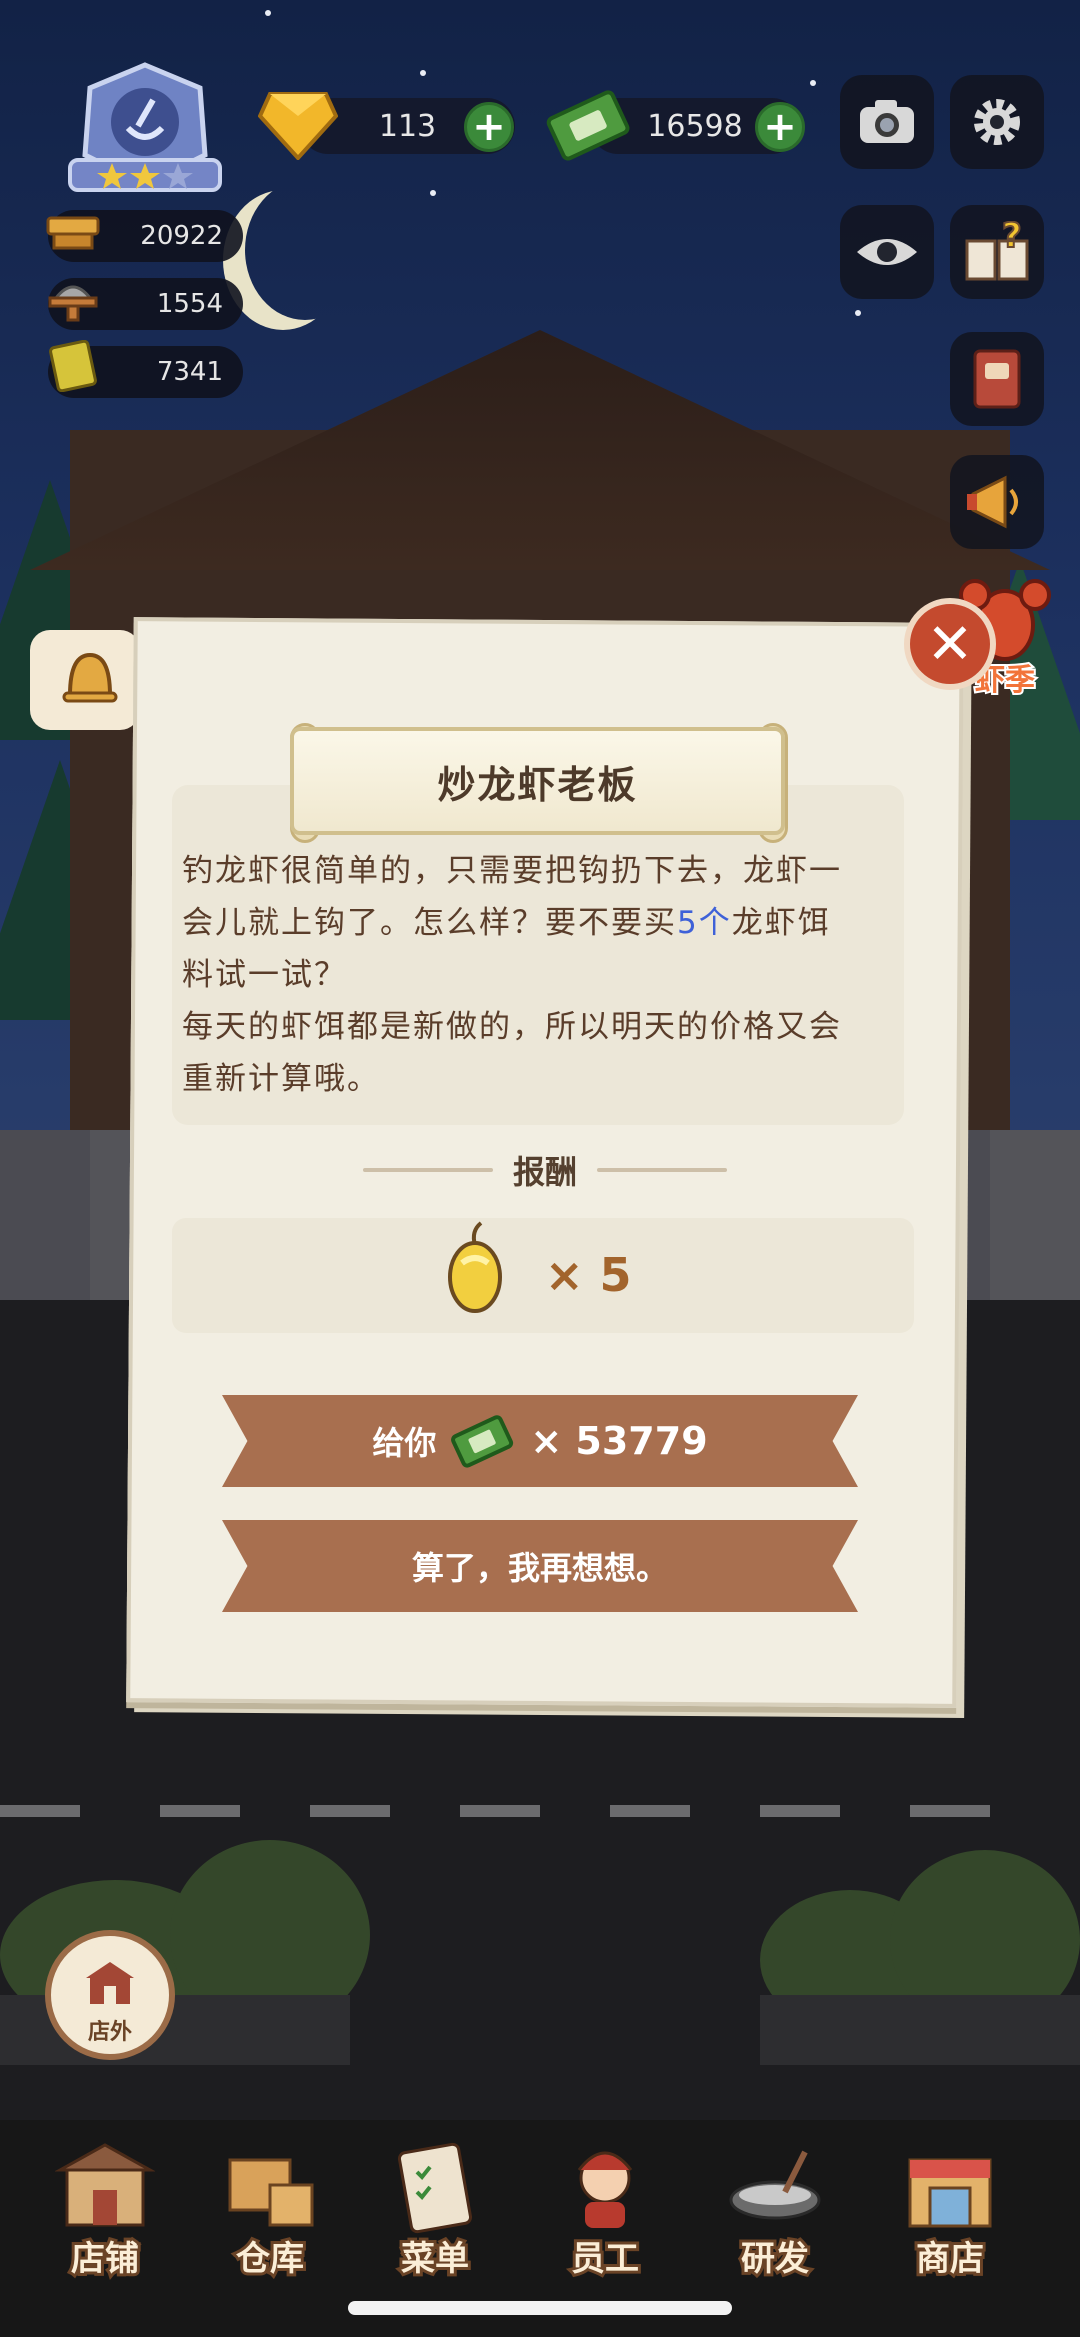 The width and height of the screenshot is (1080, 2337). I want to click on stat-value: 7341, so click(189, 372).